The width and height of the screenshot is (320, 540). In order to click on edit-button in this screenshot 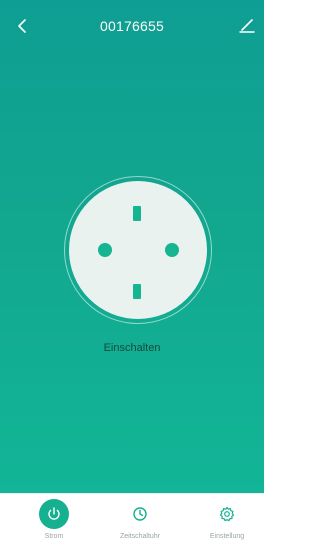, I will do `click(247, 25)`.